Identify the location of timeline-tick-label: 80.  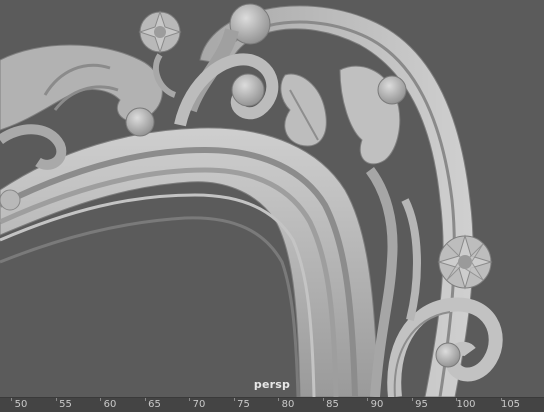
(288, 404).